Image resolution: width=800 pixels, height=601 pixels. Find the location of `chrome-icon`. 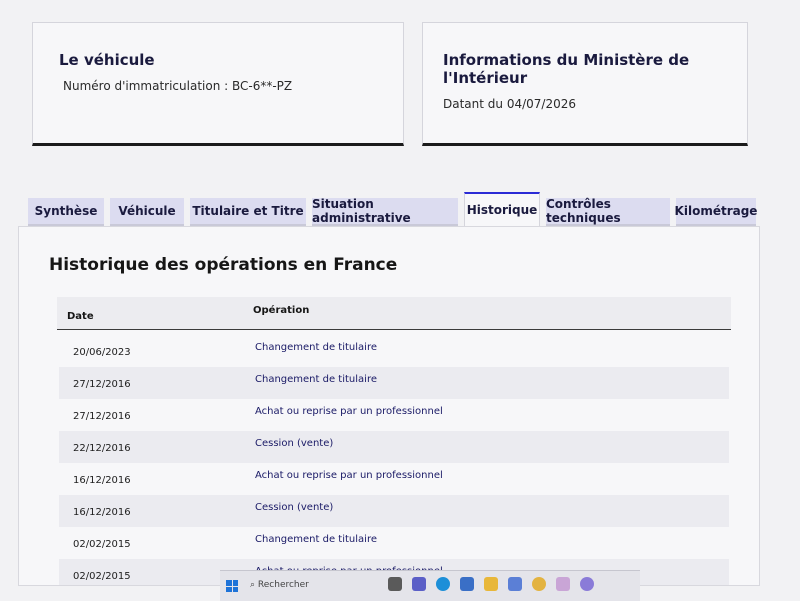

chrome-icon is located at coordinates (539, 584).